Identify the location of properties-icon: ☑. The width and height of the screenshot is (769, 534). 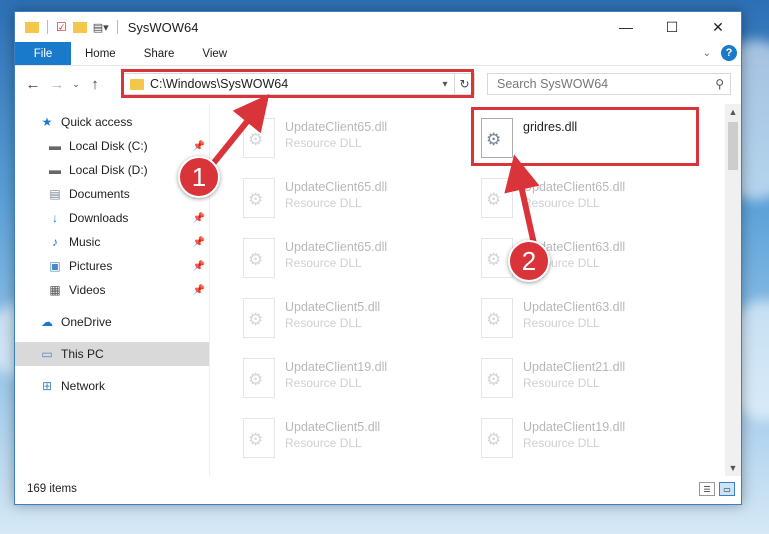
(61, 27).